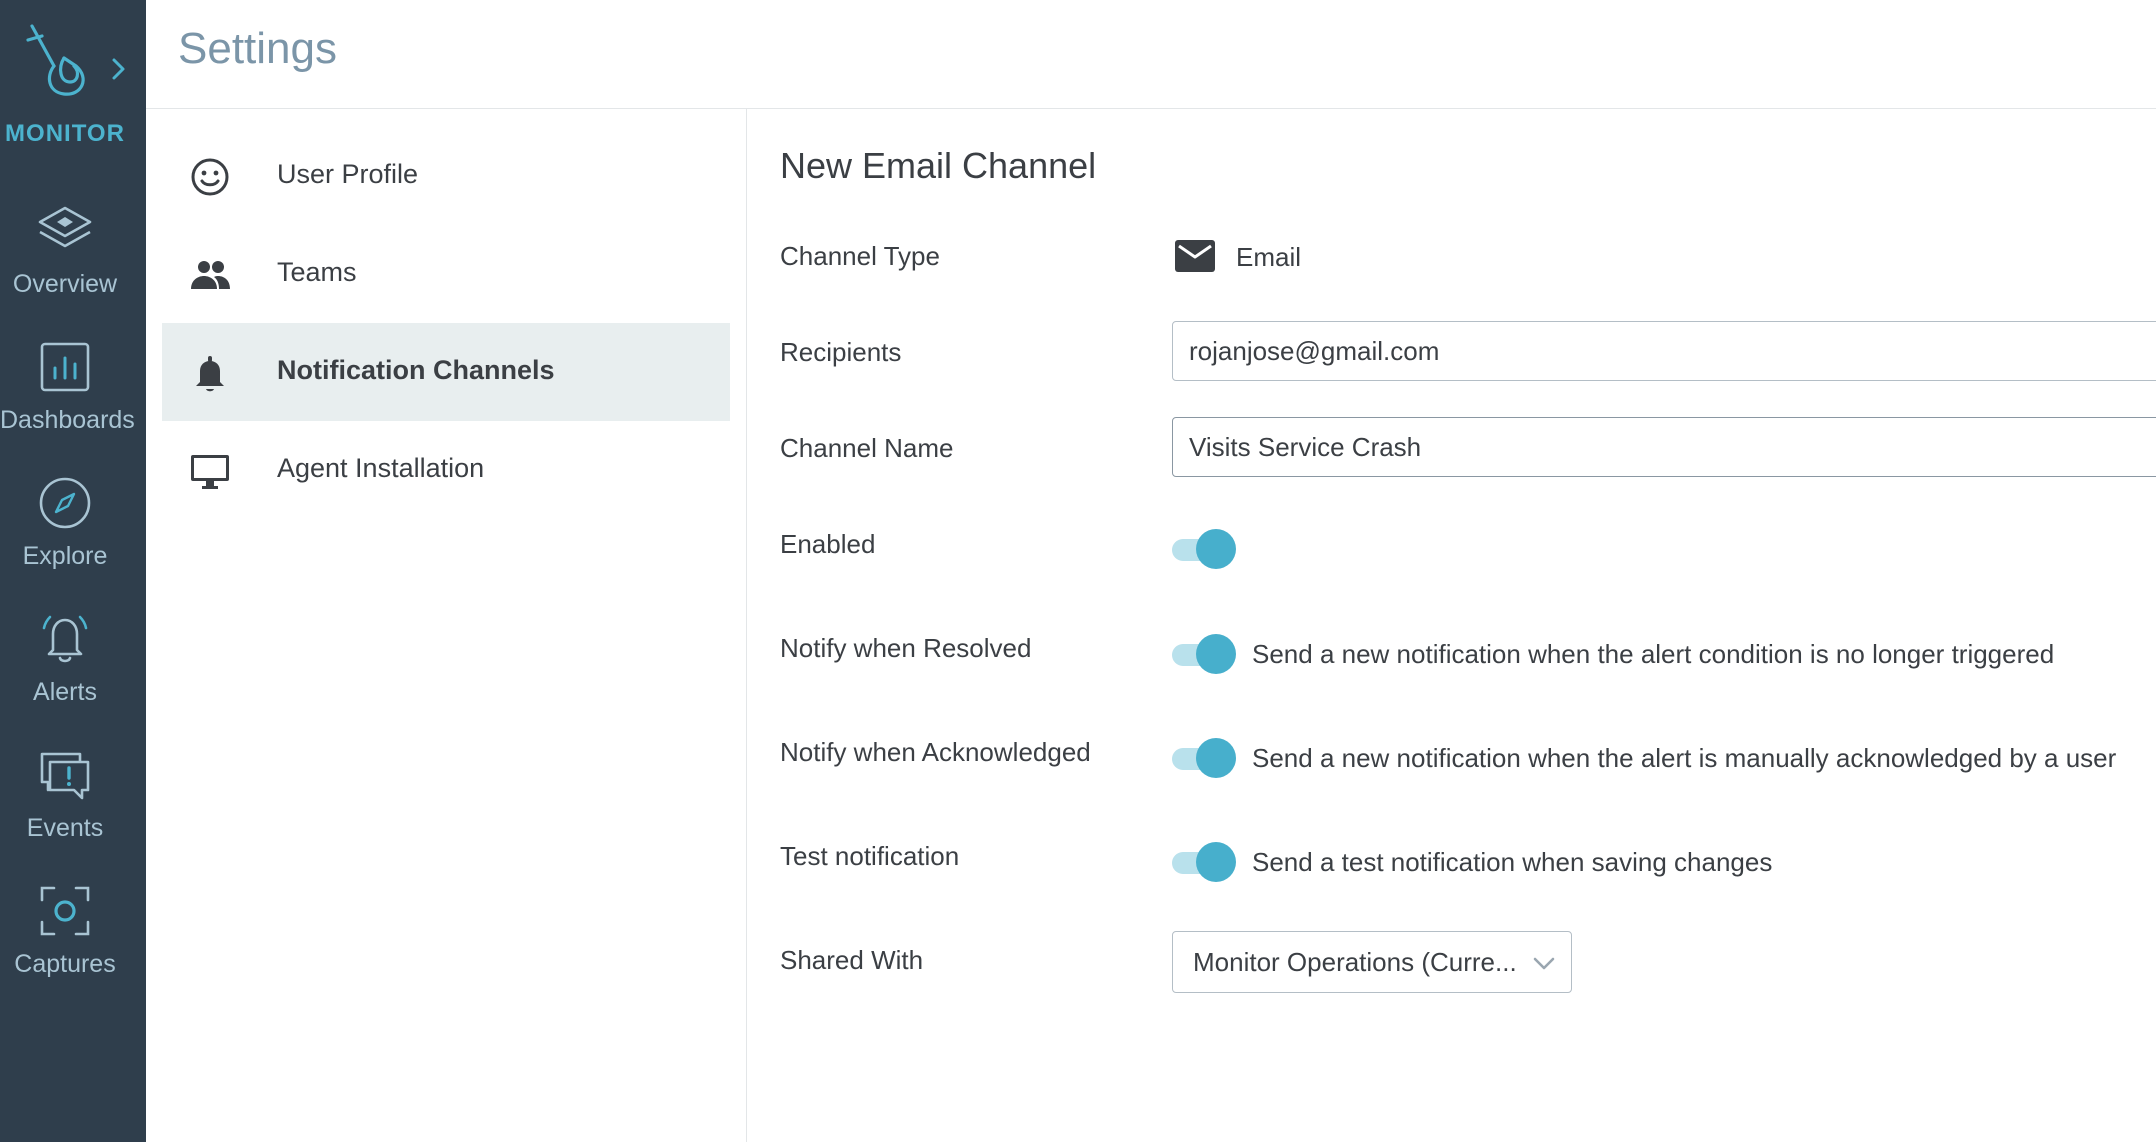 This screenshot has height=1142, width=2156. What do you see at coordinates (65, 947) in the screenshot?
I see `rail-item-captures: Captures` at bounding box center [65, 947].